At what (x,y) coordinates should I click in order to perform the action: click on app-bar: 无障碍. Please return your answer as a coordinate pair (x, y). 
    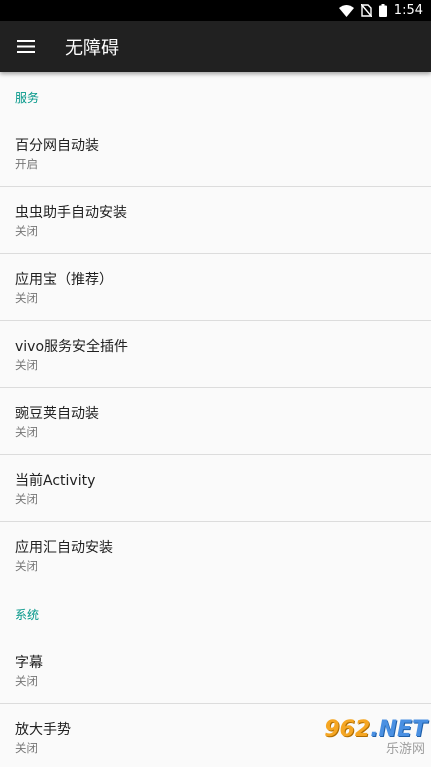
    Looking at the image, I should click on (215, 46).